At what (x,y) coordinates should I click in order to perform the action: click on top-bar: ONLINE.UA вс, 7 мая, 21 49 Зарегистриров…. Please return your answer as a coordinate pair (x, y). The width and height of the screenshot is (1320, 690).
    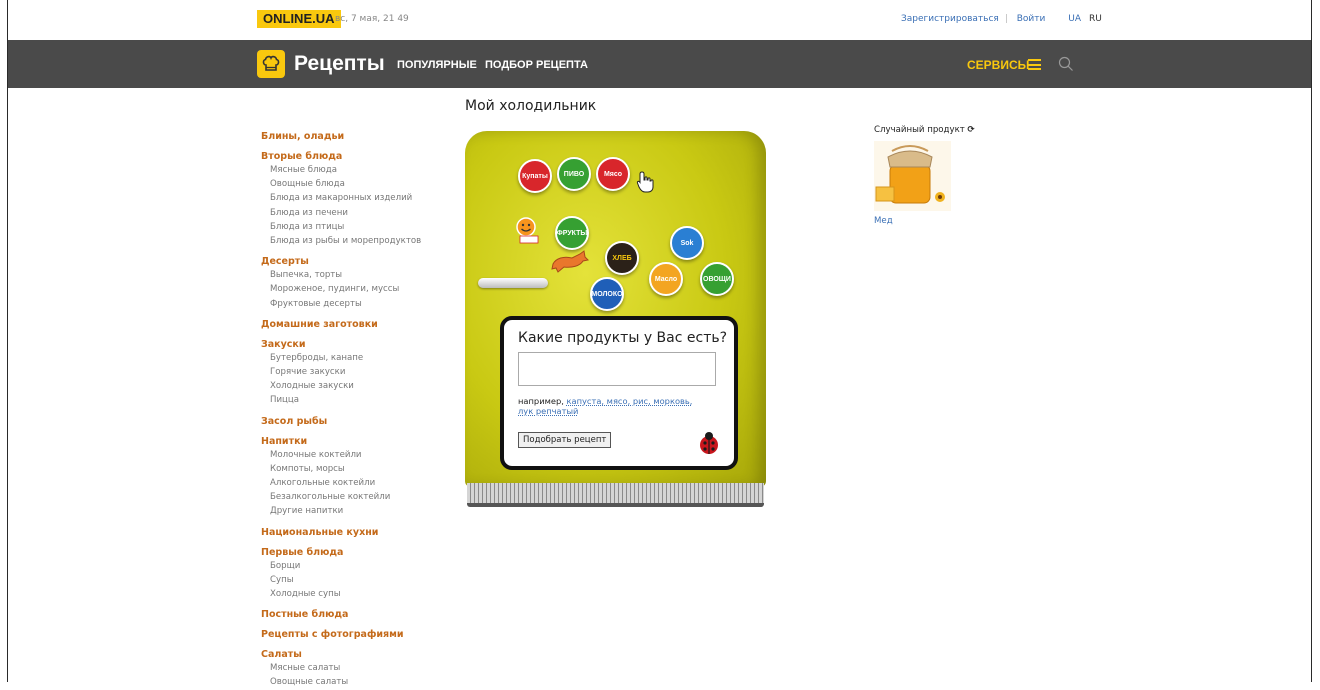
    Looking at the image, I should click on (659, 20).